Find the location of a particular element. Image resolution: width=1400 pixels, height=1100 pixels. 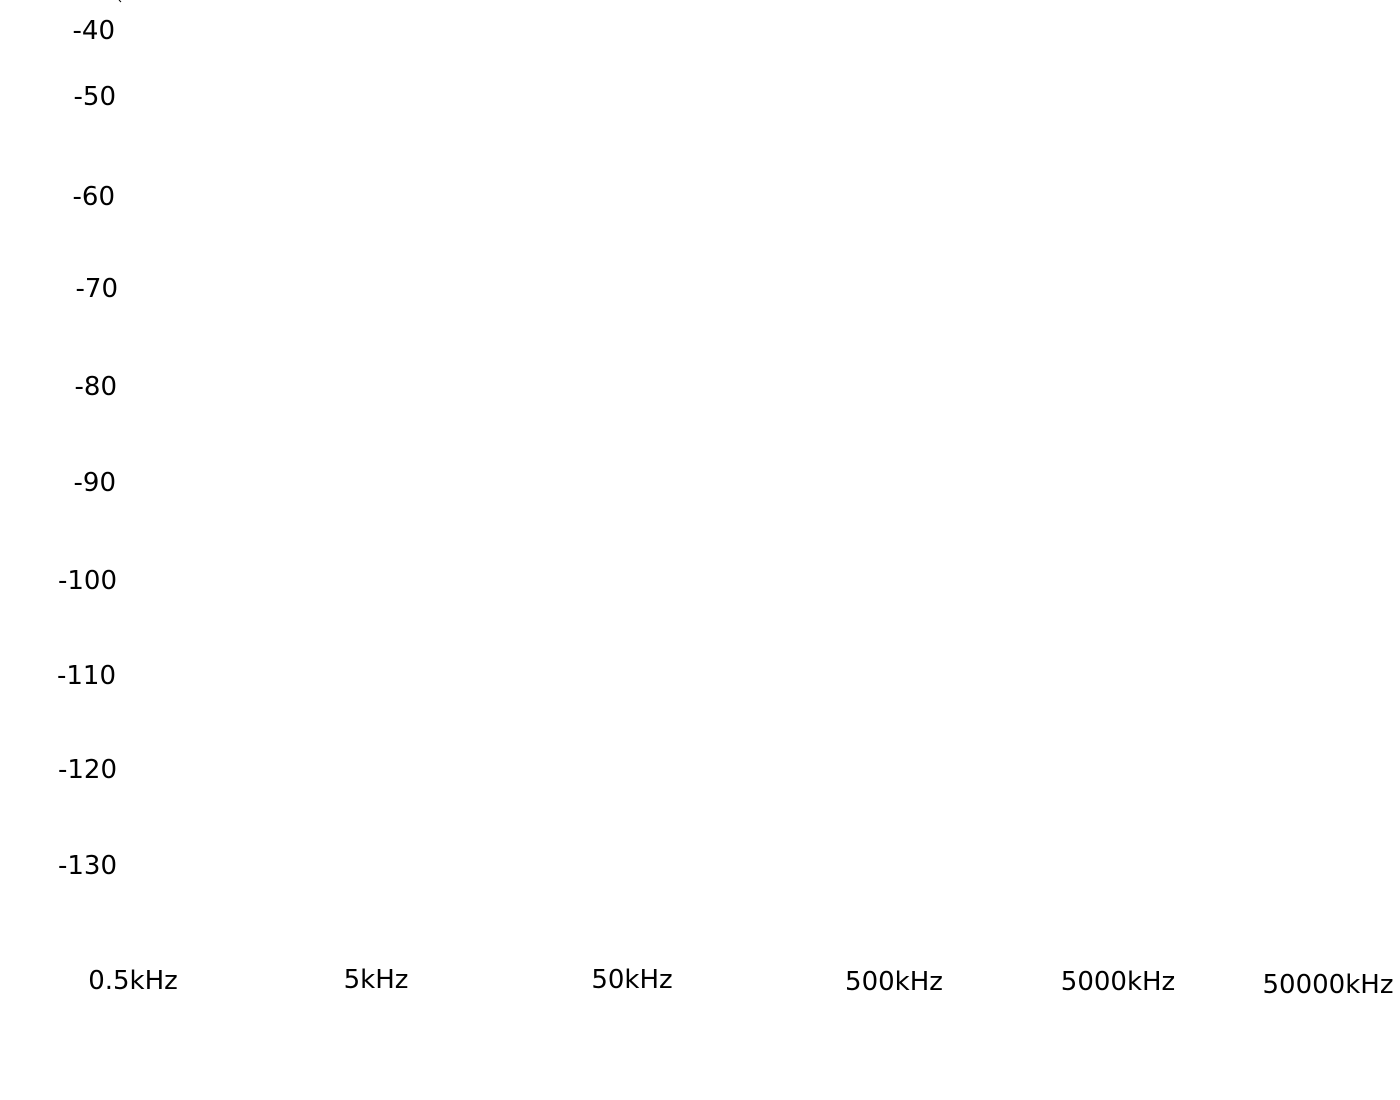

y-tick-label: -100 is located at coordinates (87, 581).